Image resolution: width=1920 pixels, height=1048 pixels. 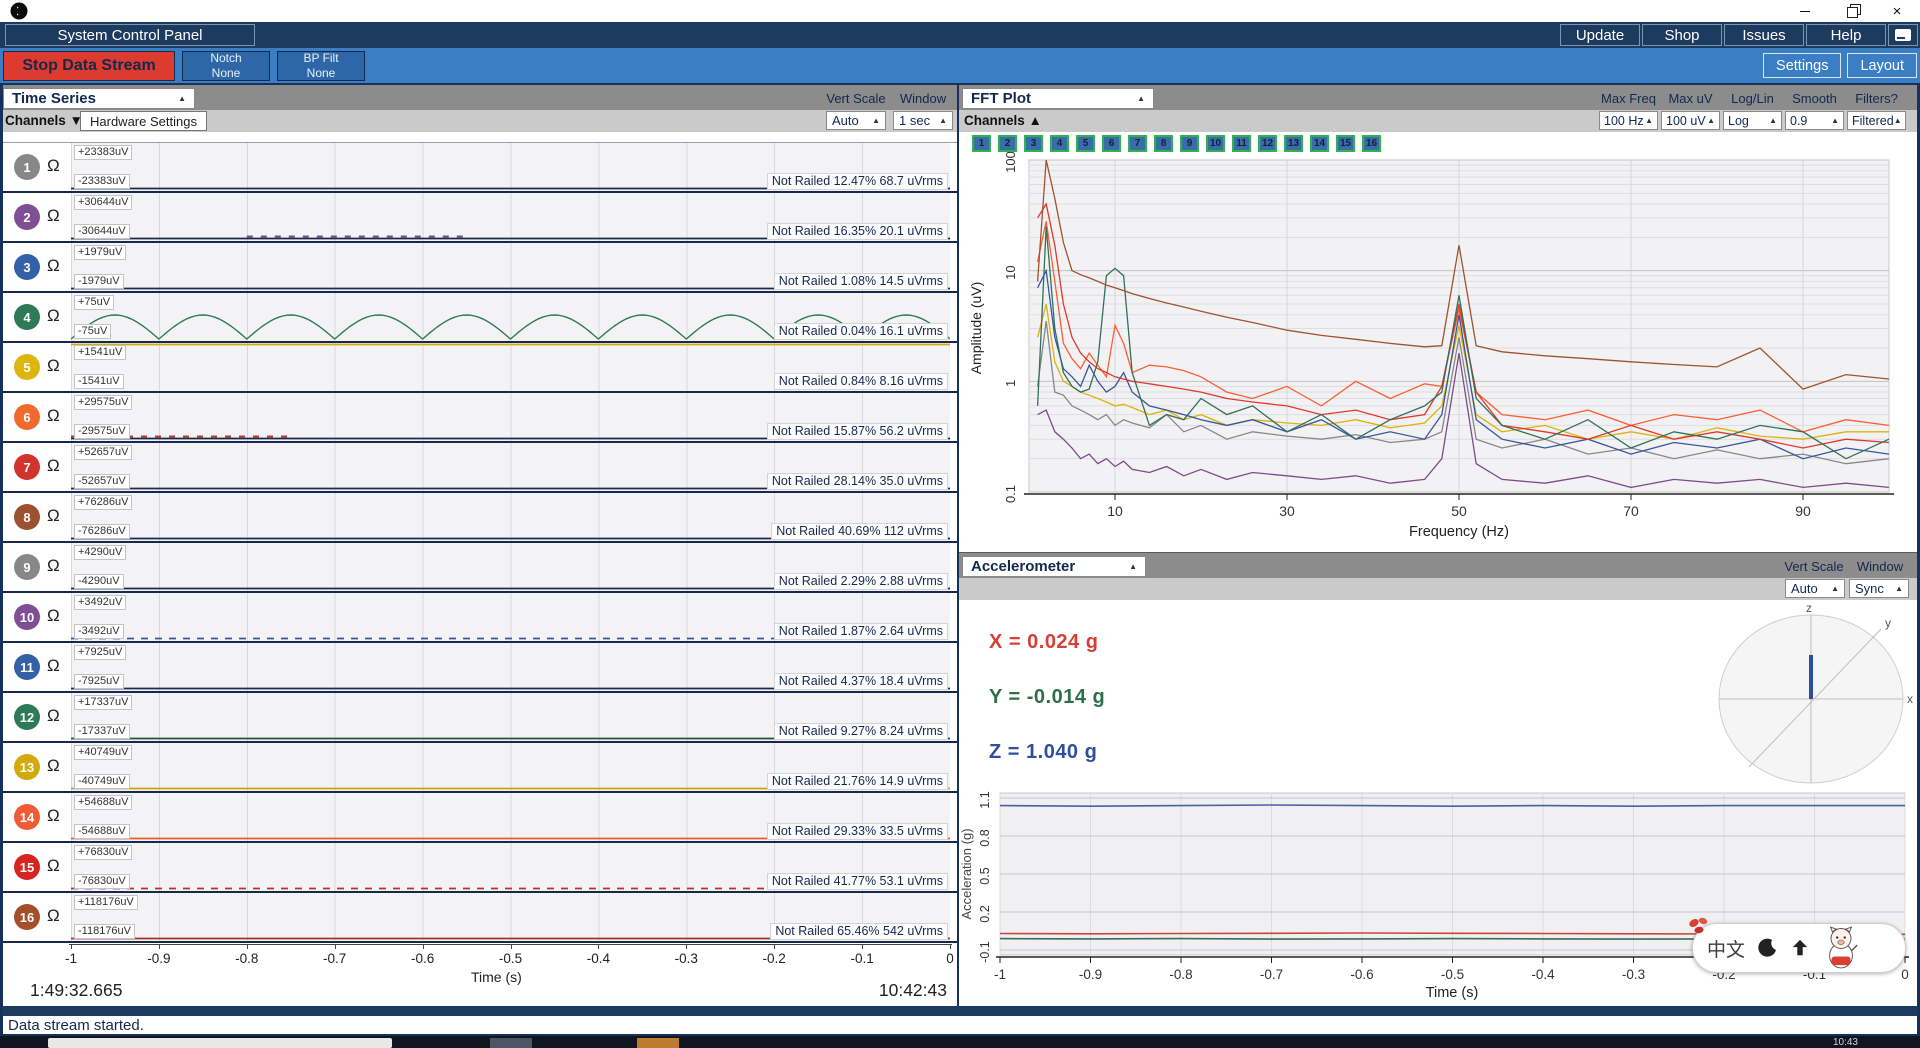 What do you see at coordinates (27, 467) in the screenshot?
I see `channel-toggle-button: 7` at bounding box center [27, 467].